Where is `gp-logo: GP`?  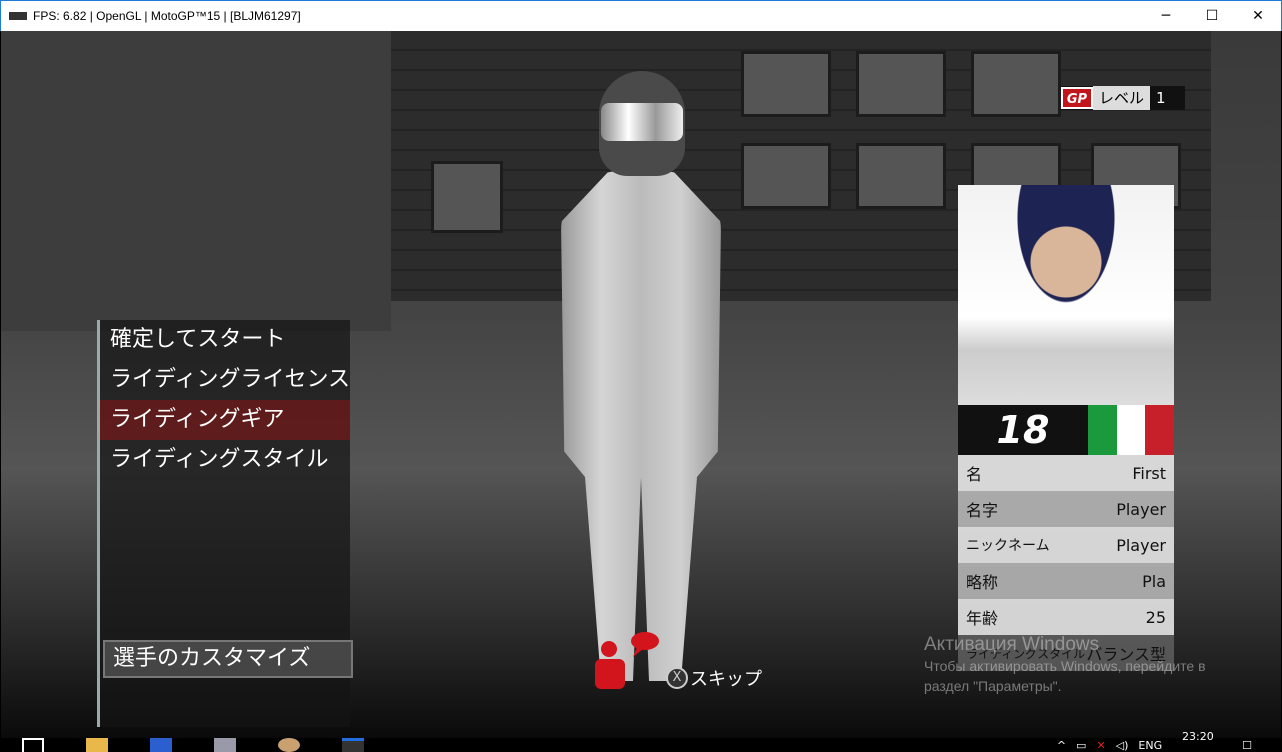
gp-logo: GP is located at coordinates (1077, 98).